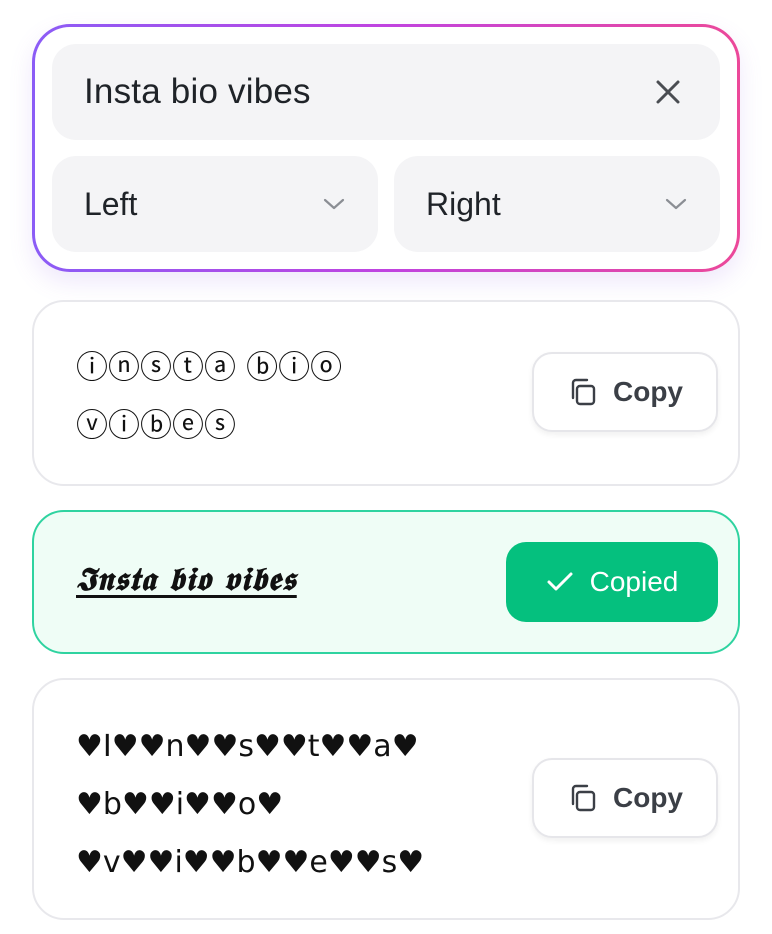  What do you see at coordinates (463, 203) in the screenshot?
I see `right-select-value: Right` at bounding box center [463, 203].